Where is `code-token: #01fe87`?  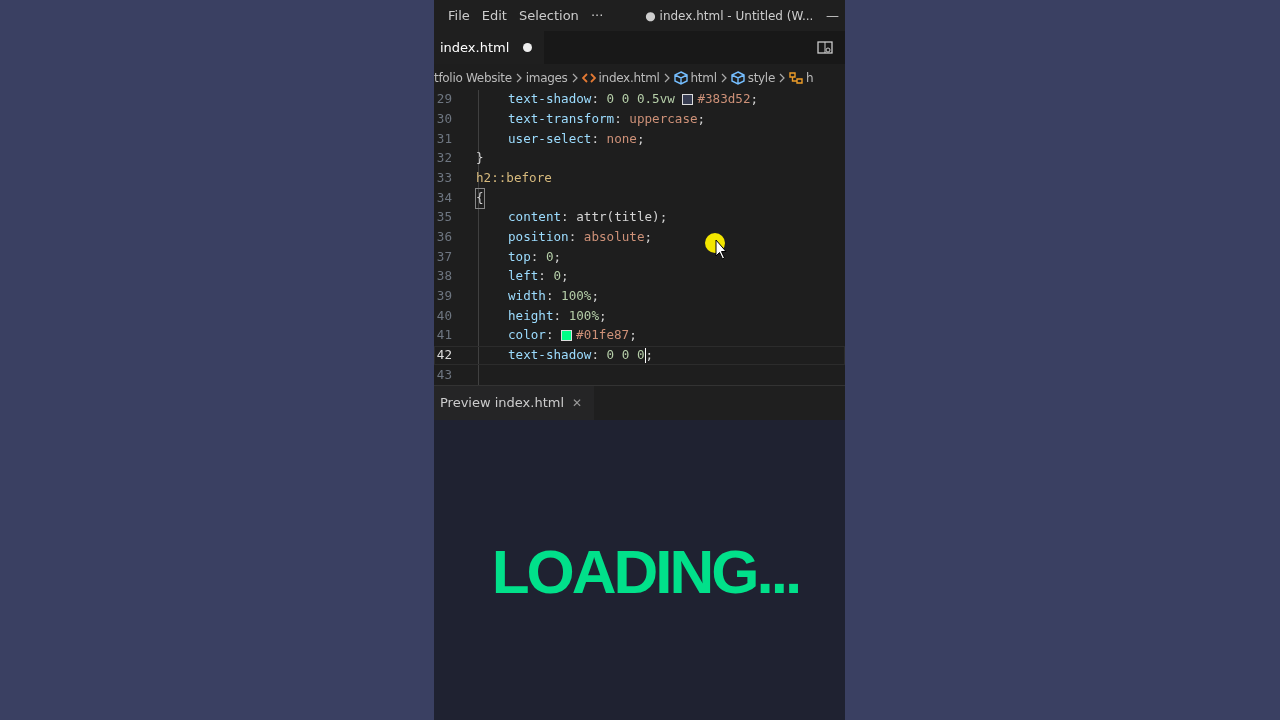
code-token: #01fe87 is located at coordinates (603, 335).